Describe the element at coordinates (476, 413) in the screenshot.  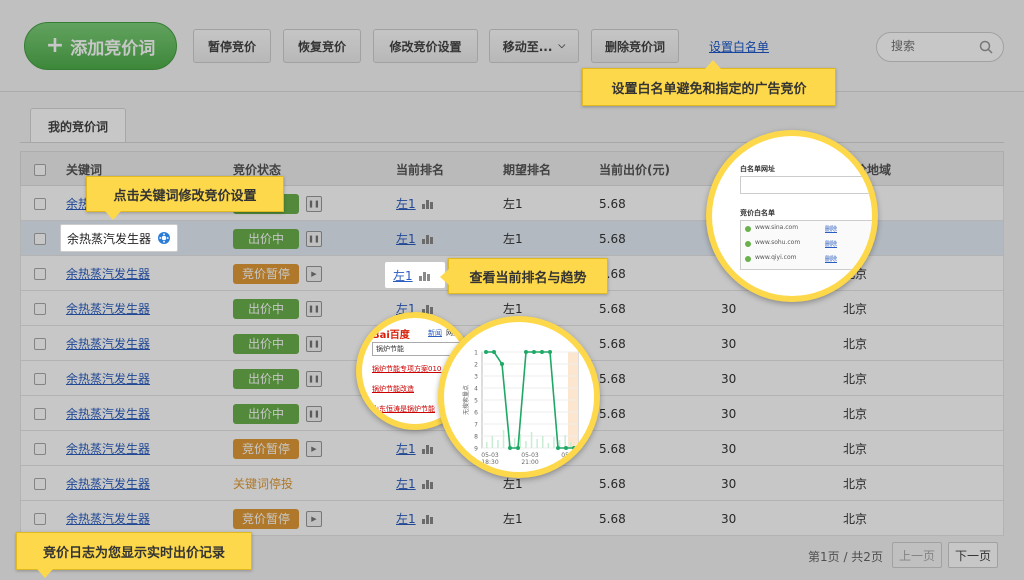
I see `y-tick-label: 6` at that location.